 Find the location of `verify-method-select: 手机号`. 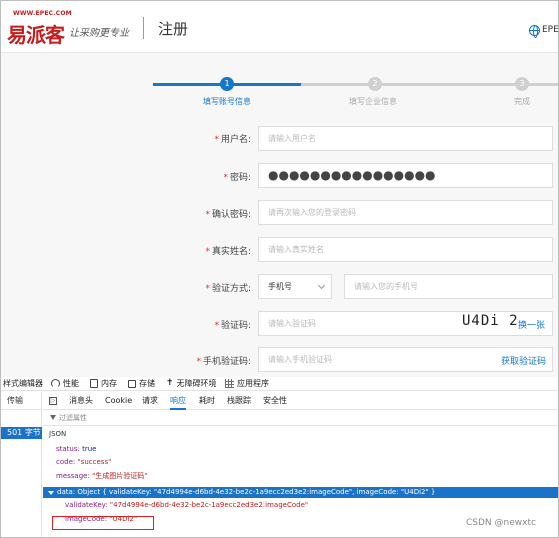

verify-method-select: 手机号 is located at coordinates (295, 286).